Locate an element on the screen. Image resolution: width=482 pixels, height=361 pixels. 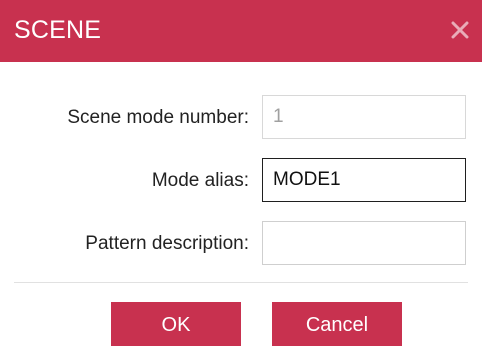
mode-alias-row: Mode alias: is located at coordinates (241, 181).